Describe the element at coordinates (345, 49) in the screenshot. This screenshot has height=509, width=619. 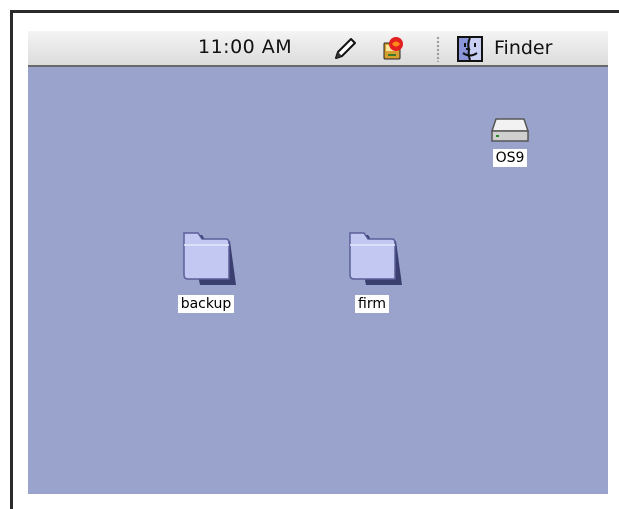
I see `pencil-icon` at that location.